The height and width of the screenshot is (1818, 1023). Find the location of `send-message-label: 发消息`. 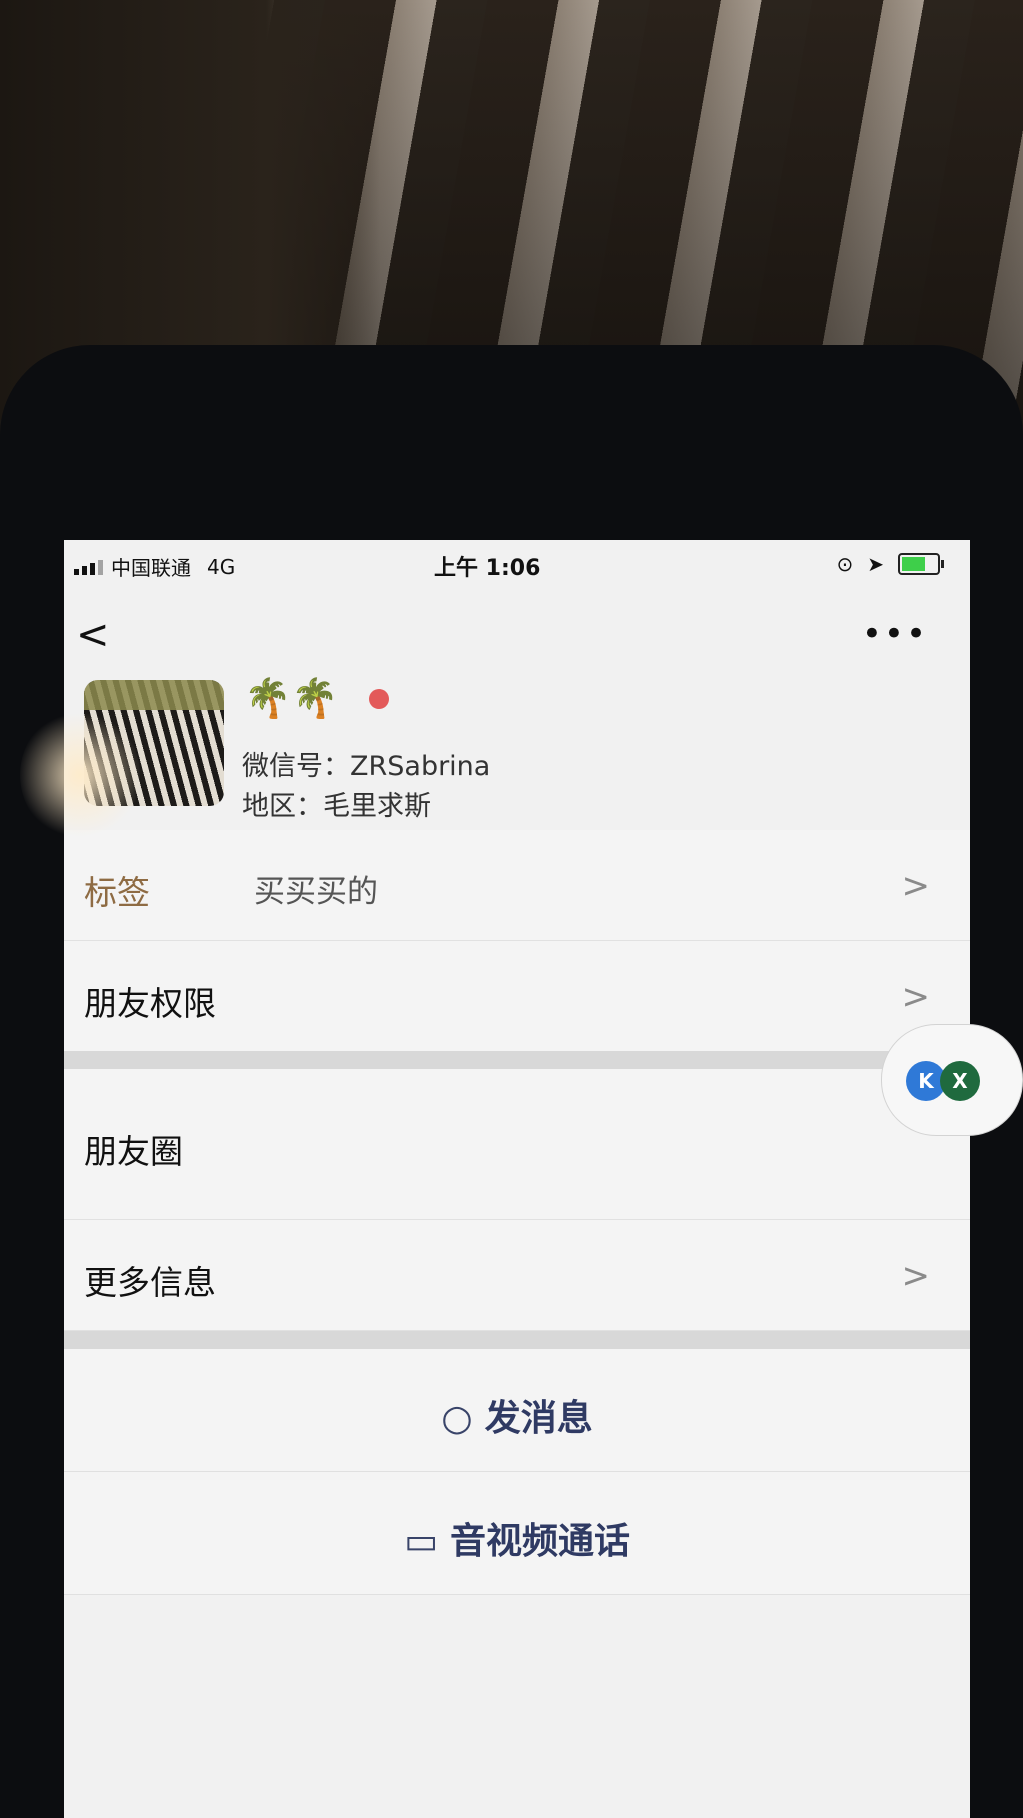

send-message-label: 发消息 is located at coordinates (538, 1418).